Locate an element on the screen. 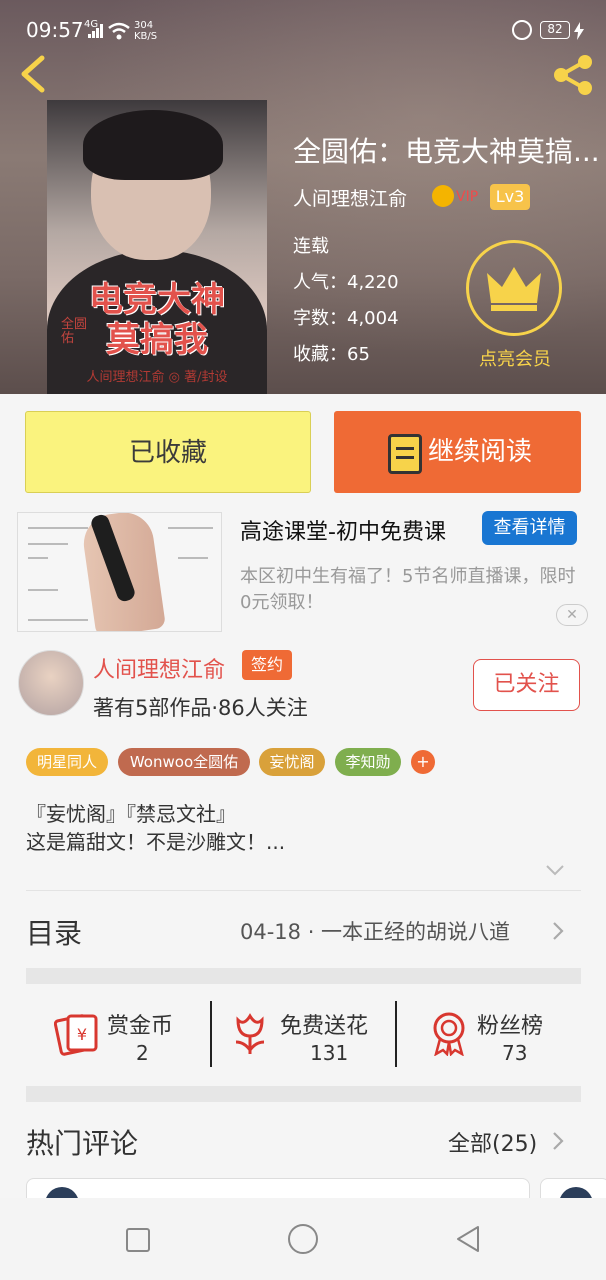 This screenshot has width=606, height=1280. intro-line: 『妄忧阁』『禁忌文社』 is located at coordinates (131, 814).